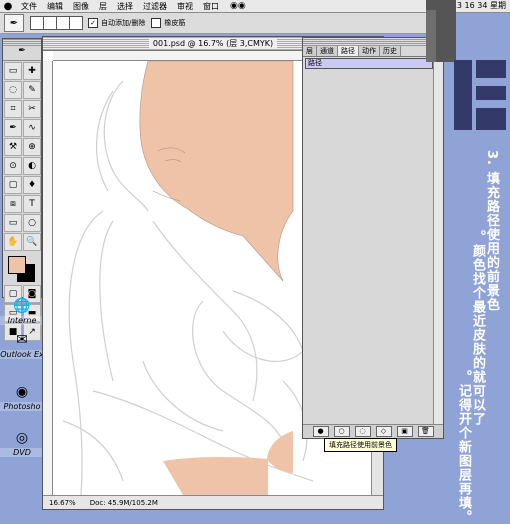 The width and height of the screenshot is (510, 524). I want to click on tool-button-19: 🔍, so click(32, 242).